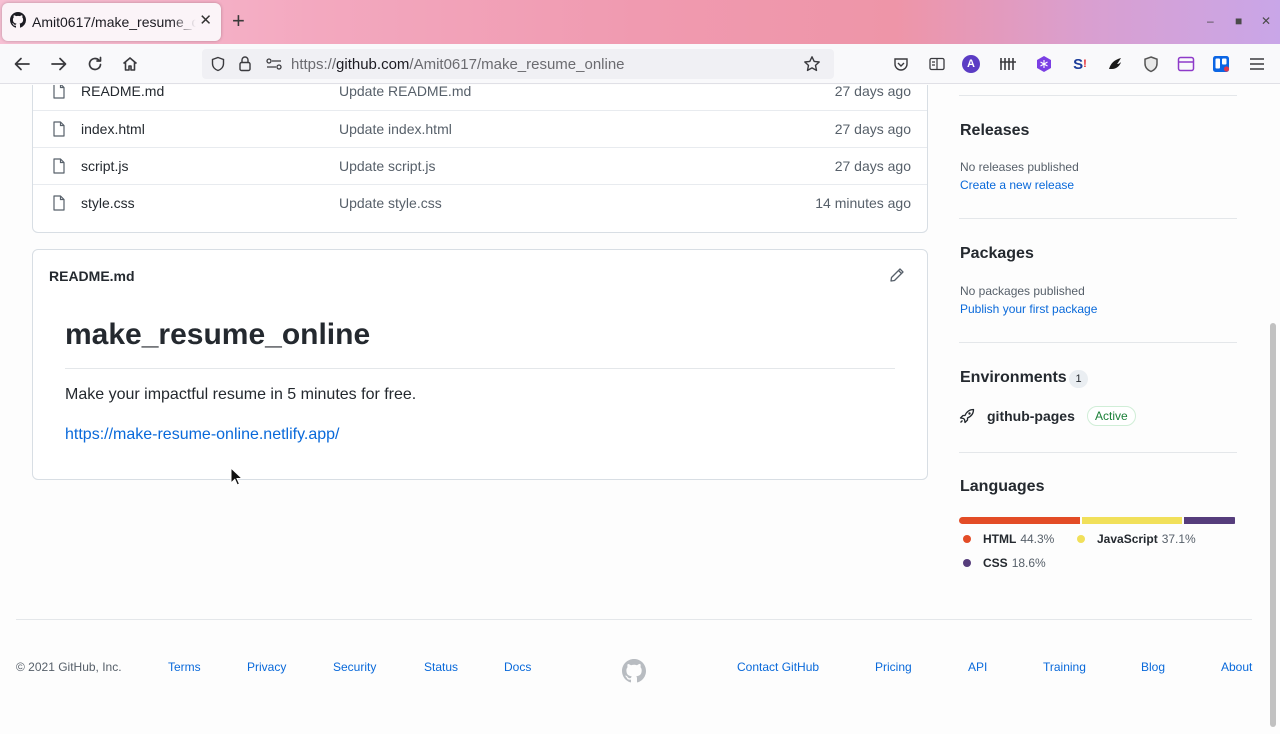 The width and height of the screenshot is (1280, 734). Describe the element at coordinates (480, 165) in the screenshot. I see `file-row: script.js Update script.js 27 days ago` at that location.